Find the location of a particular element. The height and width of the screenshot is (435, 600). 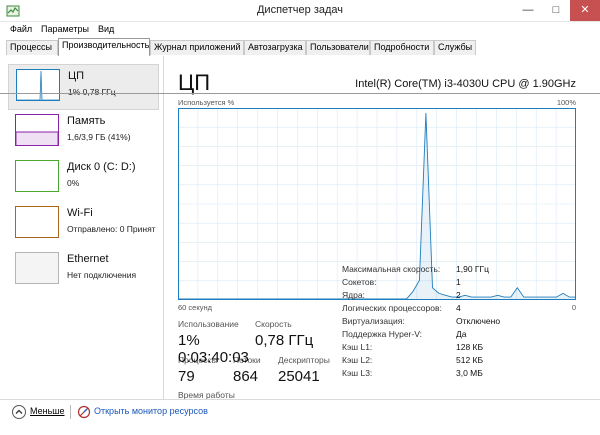

prop-value: 512 КБ is located at coordinates (470, 360).